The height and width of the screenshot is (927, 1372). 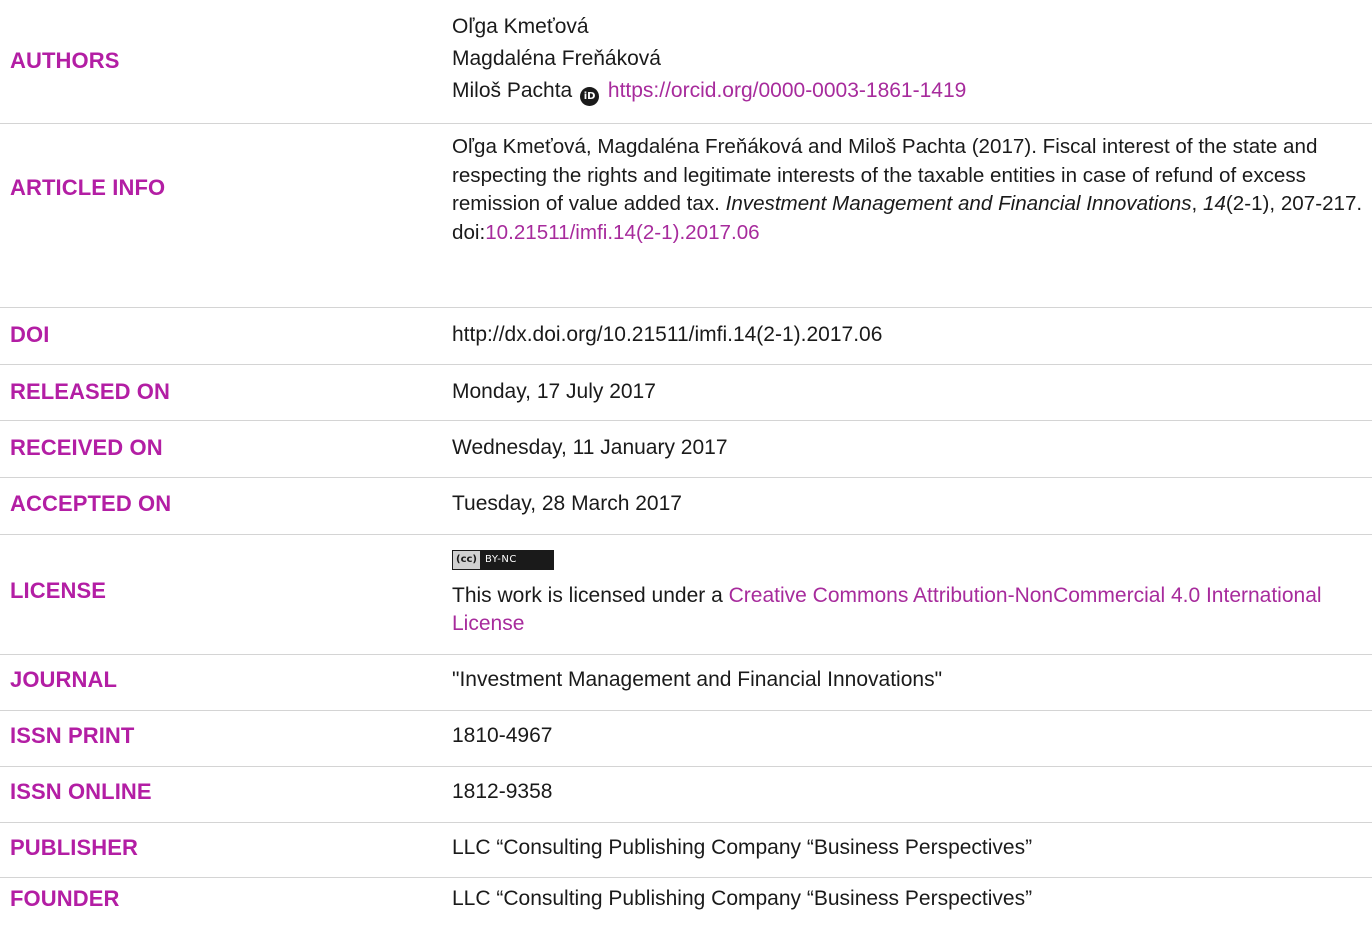 I want to click on row-issn-print: ISSN PRINT 1810-4967, so click(x=686, y=738).